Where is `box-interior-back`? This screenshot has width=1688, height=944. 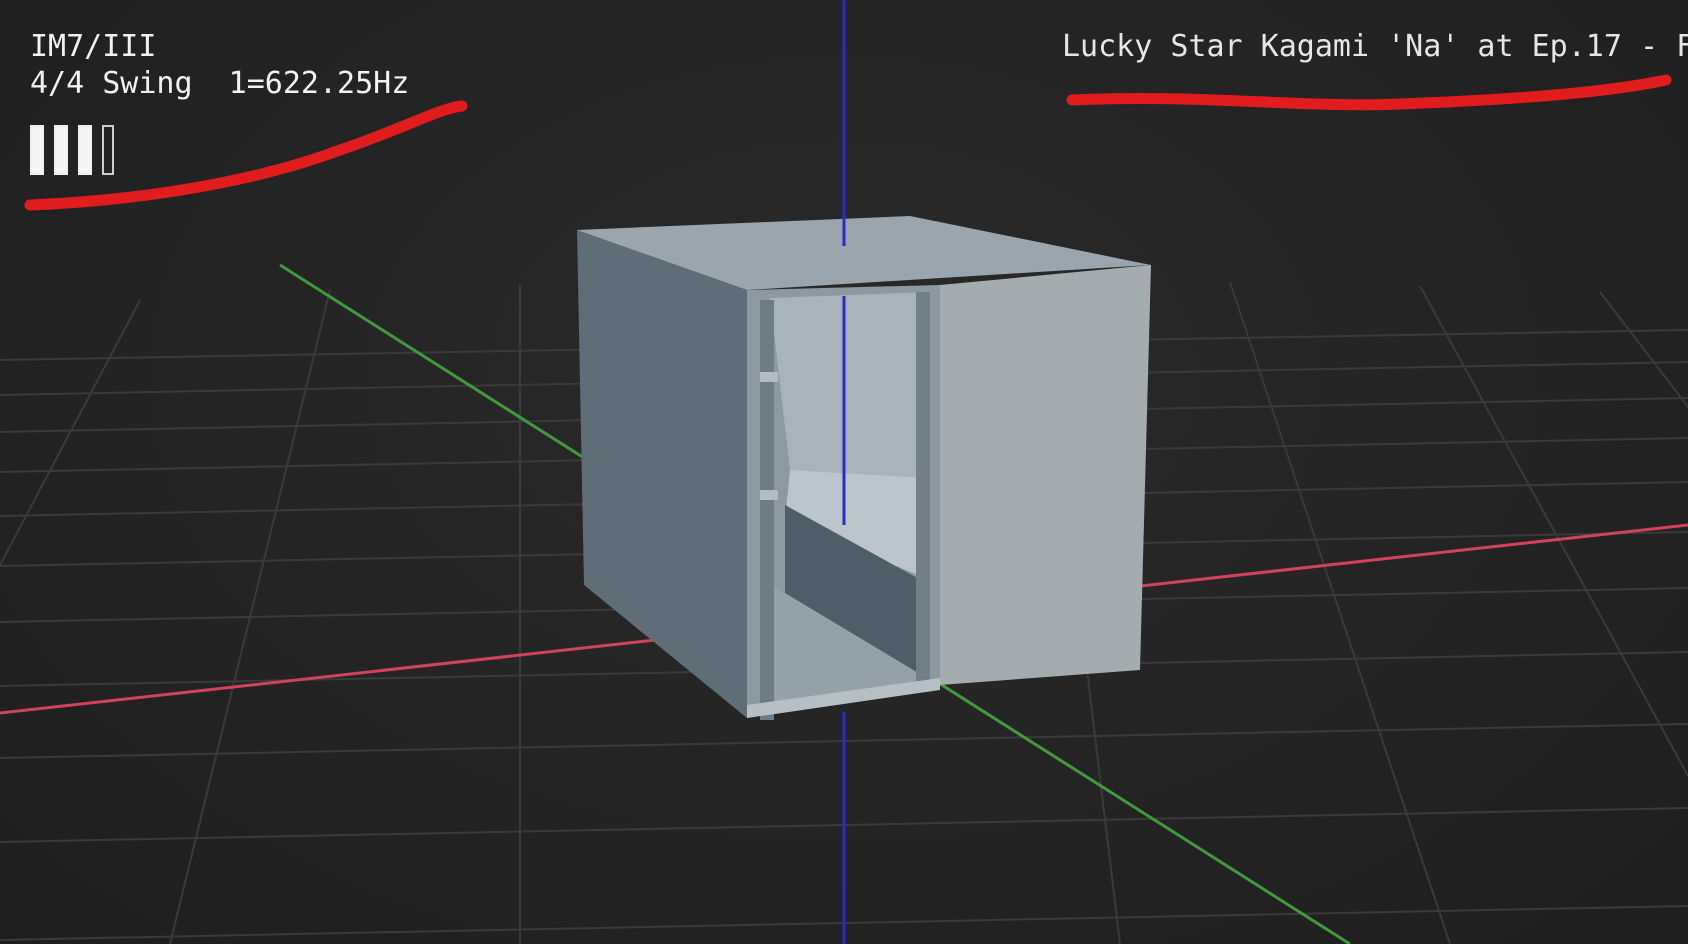 box-interior-back is located at coordinates (850, 385).